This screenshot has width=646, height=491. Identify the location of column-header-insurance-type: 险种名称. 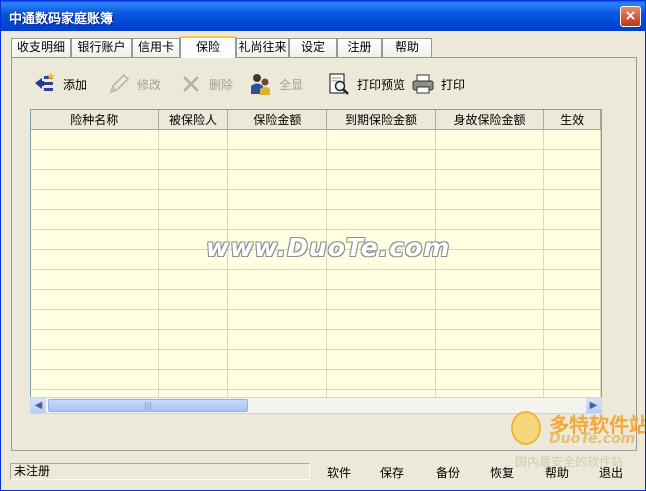
(95, 120).